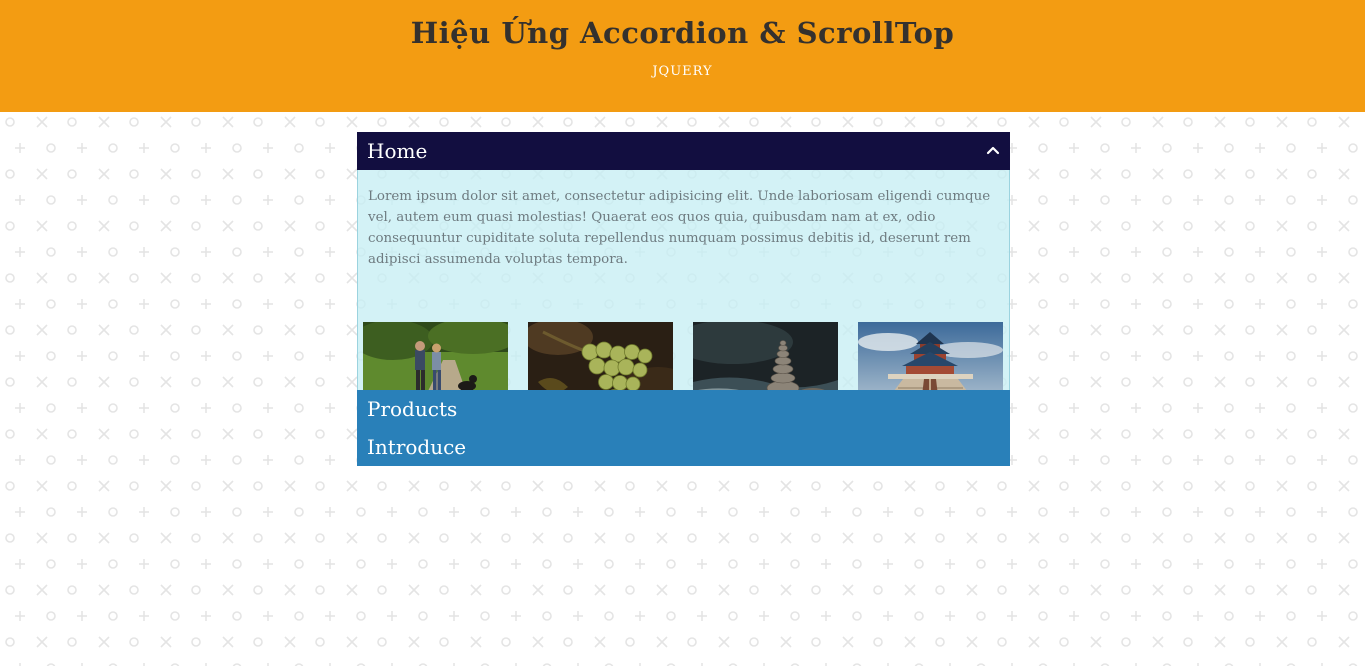  I want to click on chevron-up-icon, so click(993, 150).